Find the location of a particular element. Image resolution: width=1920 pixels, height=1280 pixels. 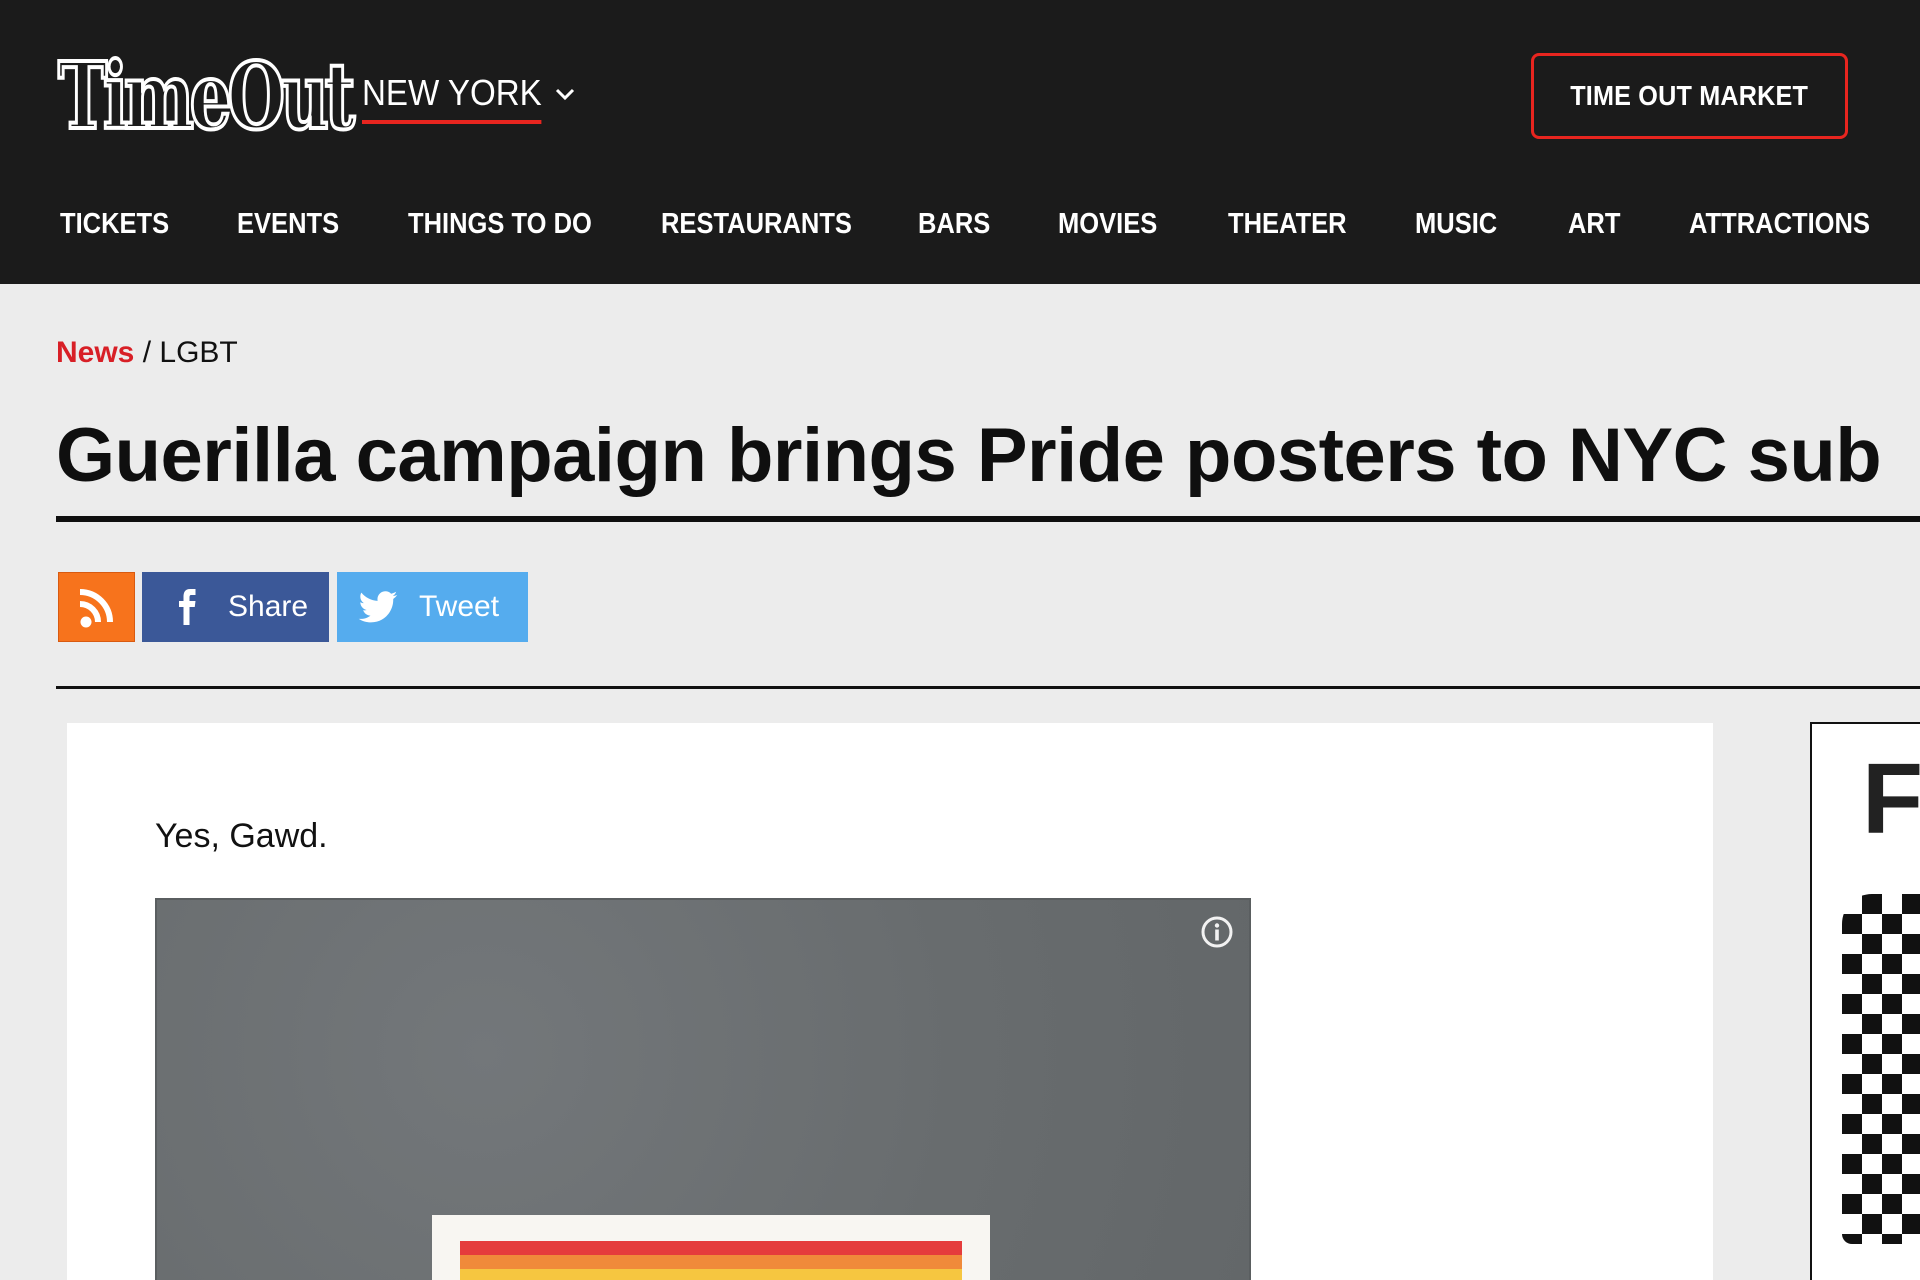

twitter-tweet-label: Tweet is located at coordinates (459, 606).